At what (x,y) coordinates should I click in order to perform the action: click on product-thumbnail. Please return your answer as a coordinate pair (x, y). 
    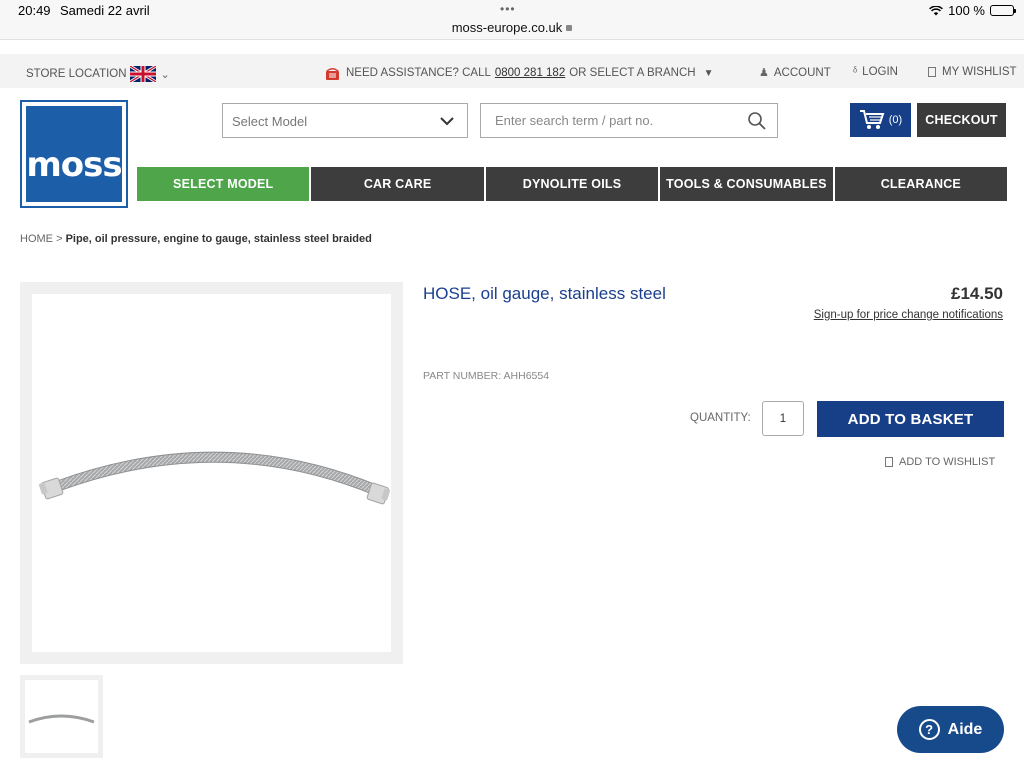
    Looking at the image, I should click on (61, 716).